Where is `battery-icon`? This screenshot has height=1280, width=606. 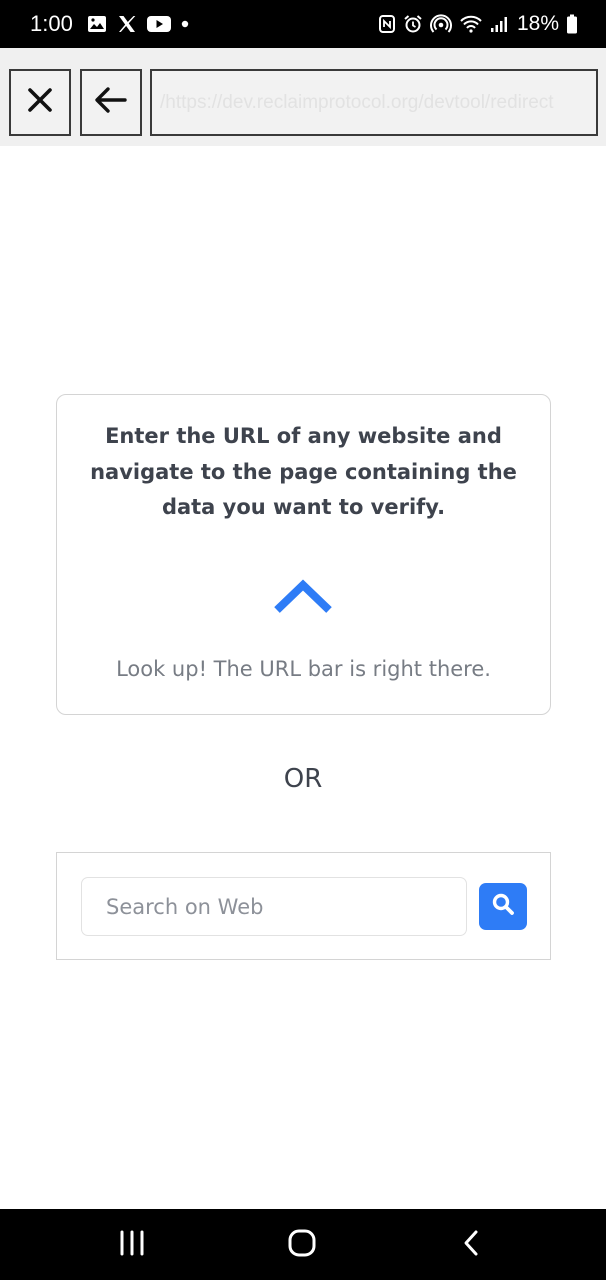 battery-icon is located at coordinates (572, 24).